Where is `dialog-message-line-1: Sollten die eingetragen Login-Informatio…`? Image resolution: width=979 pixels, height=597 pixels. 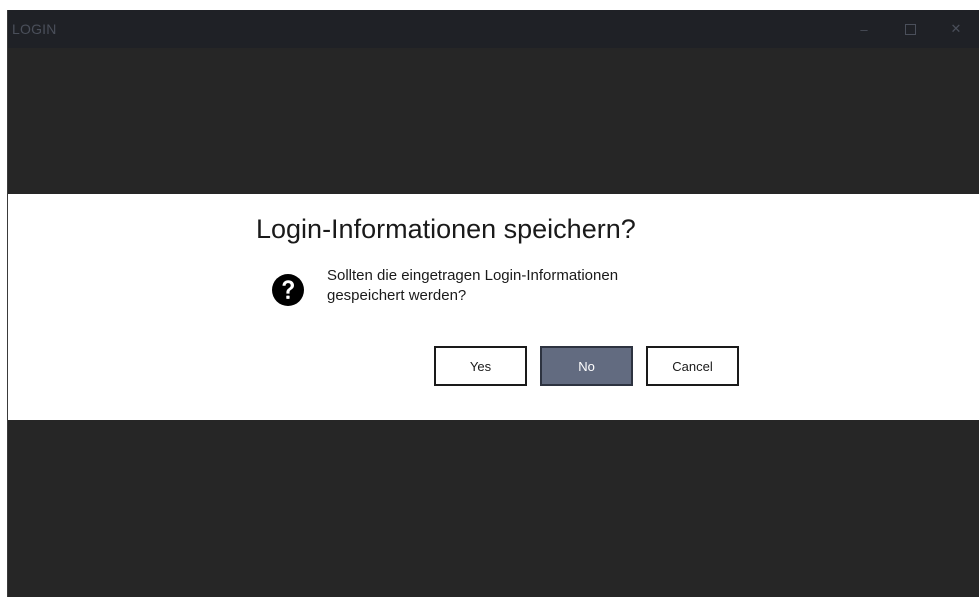
dialog-message-line-1: Sollten die eingetragen Login-Informatio… is located at coordinates (473, 275).